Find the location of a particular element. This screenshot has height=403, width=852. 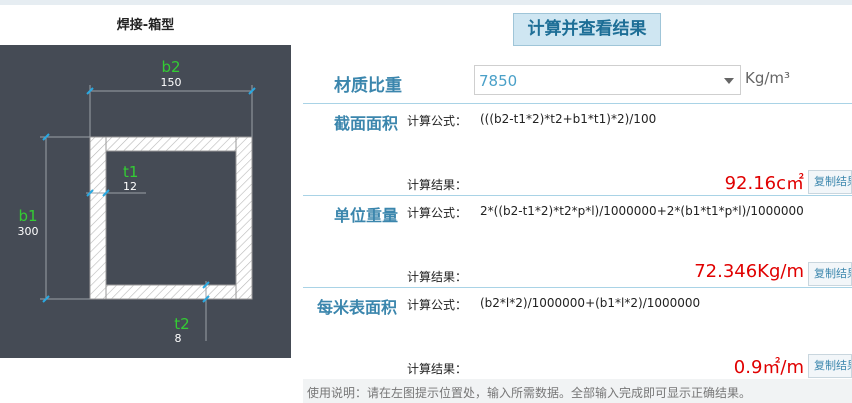

calculate-button: 计算并查看结果 is located at coordinates (587, 29).